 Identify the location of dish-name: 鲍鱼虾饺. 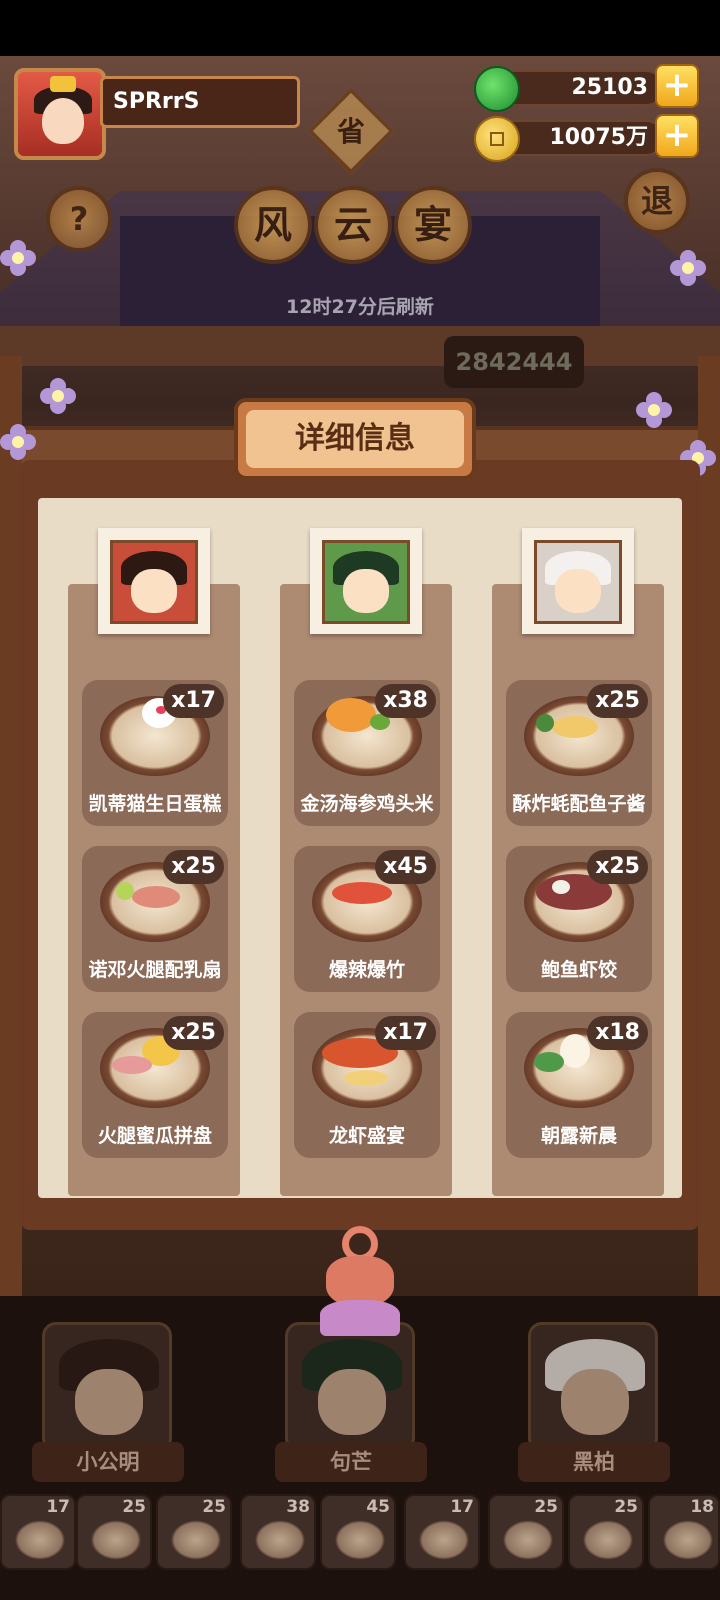
(578, 970).